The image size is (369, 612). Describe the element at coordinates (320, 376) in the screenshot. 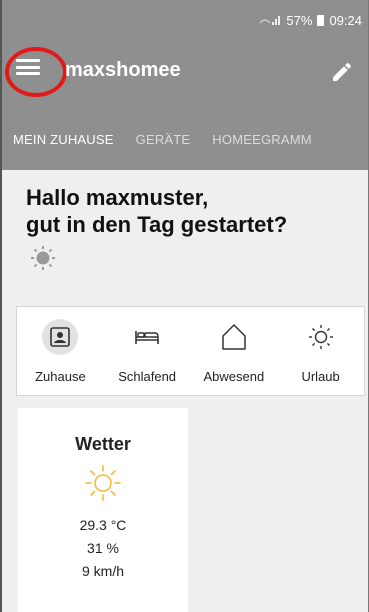

I see `mode-label-urlaub: Urlaub` at that location.